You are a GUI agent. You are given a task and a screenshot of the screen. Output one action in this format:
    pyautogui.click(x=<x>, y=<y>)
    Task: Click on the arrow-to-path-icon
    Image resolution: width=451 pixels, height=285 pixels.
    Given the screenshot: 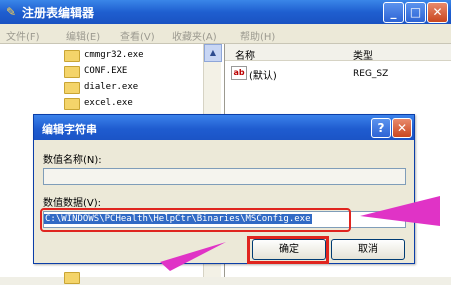 What is the action you would take?
    pyautogui.click(x=400, y=211)
    